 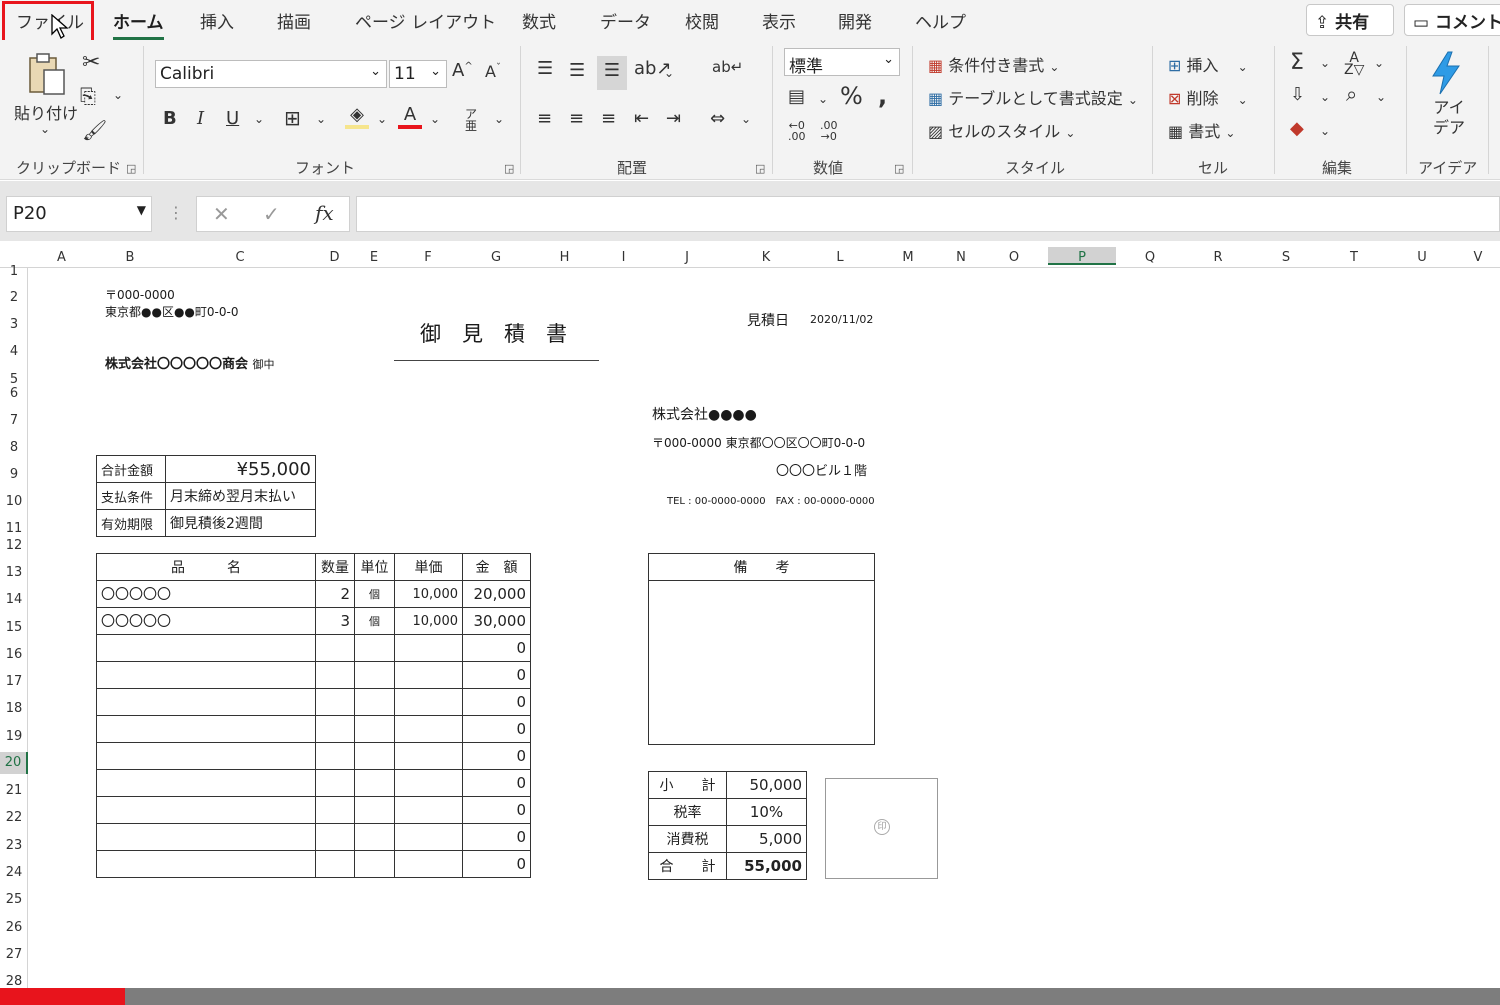 What do you see at coordinates (14, 501) in the screenshot?
I see `row-header-10: 10` at bounding box center [14, 501].